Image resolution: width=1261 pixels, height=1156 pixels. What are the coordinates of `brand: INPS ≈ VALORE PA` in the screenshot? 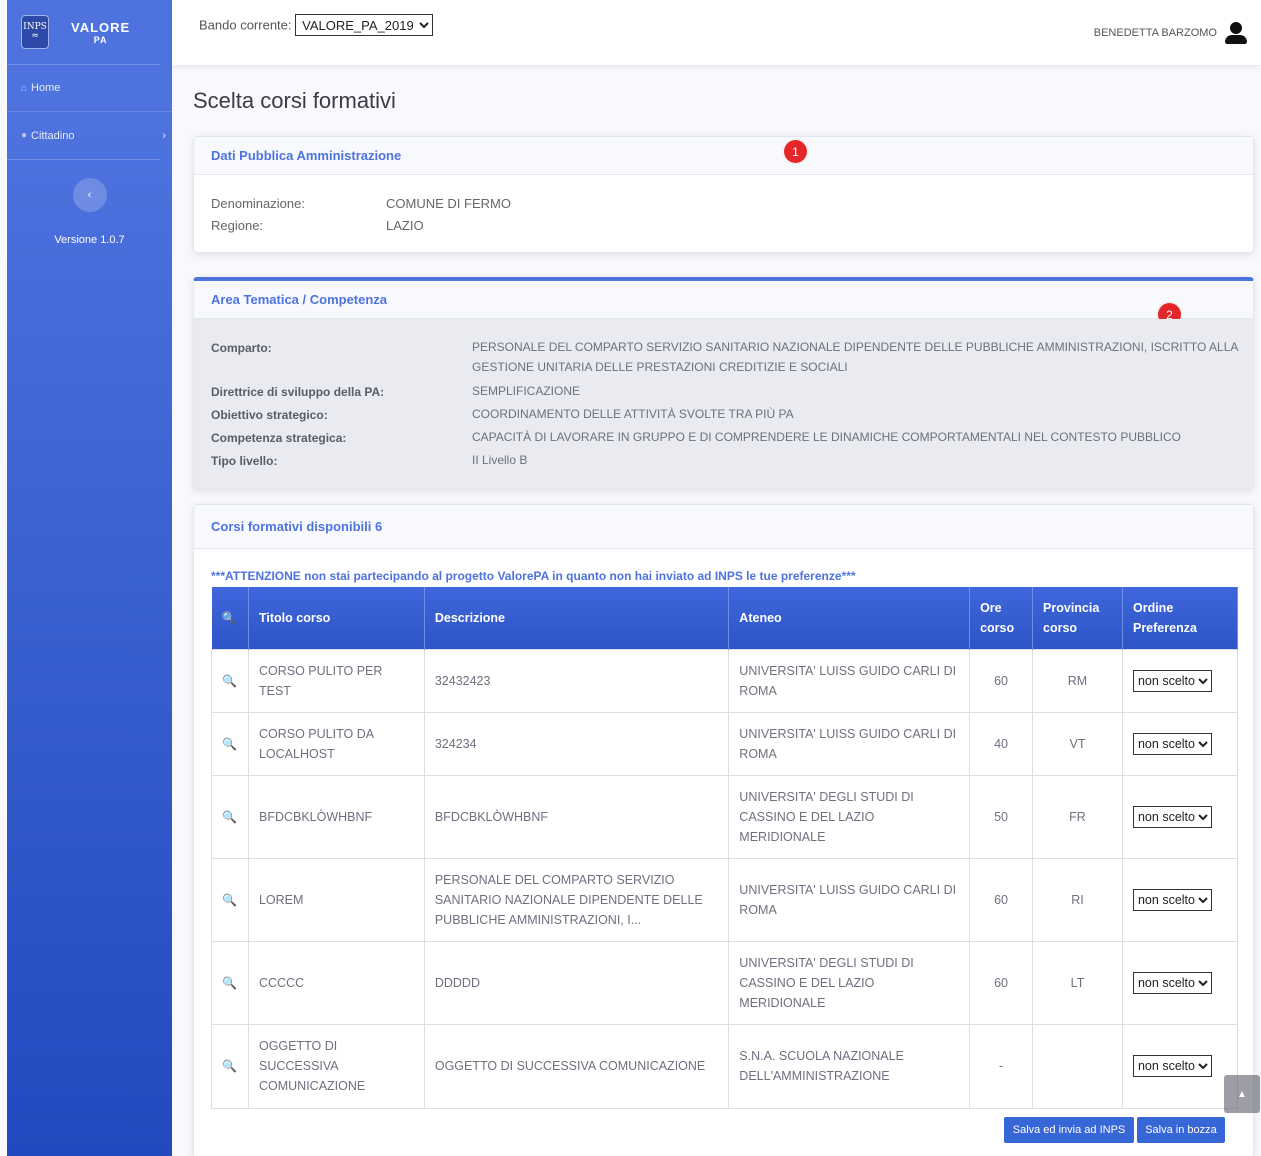 It's located at (83, 32).